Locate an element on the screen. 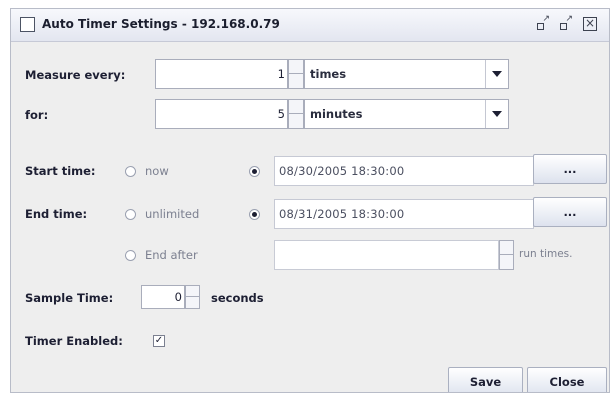  measure-every-value: 1 is located at coordinates (281, 74).